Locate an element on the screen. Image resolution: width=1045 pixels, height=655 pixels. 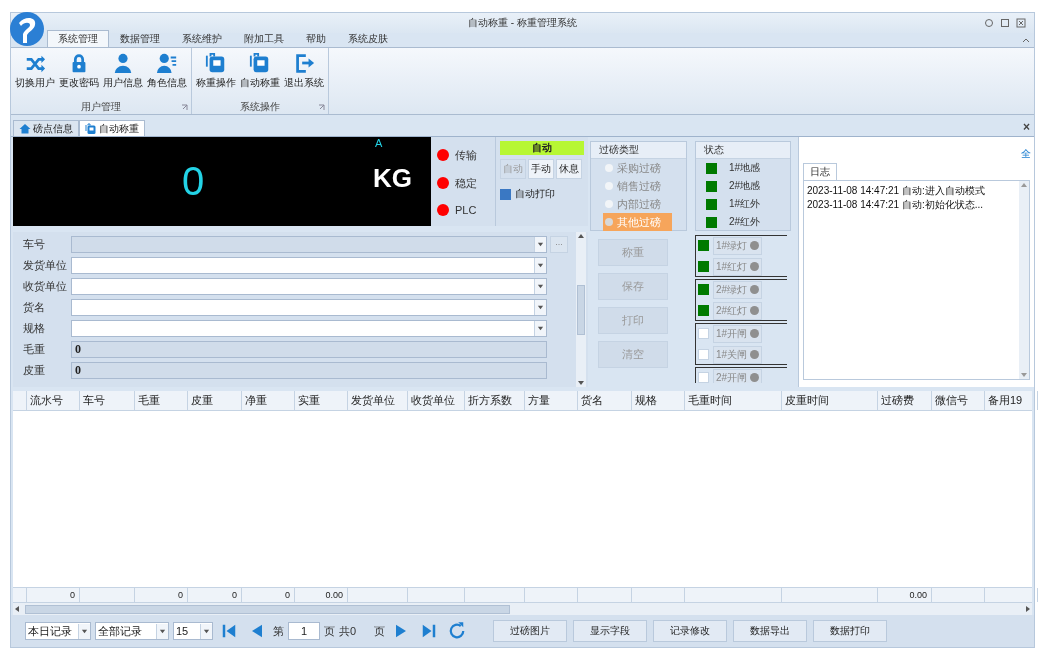
column-header: 备用19 is located at coordinates (1011, 400).